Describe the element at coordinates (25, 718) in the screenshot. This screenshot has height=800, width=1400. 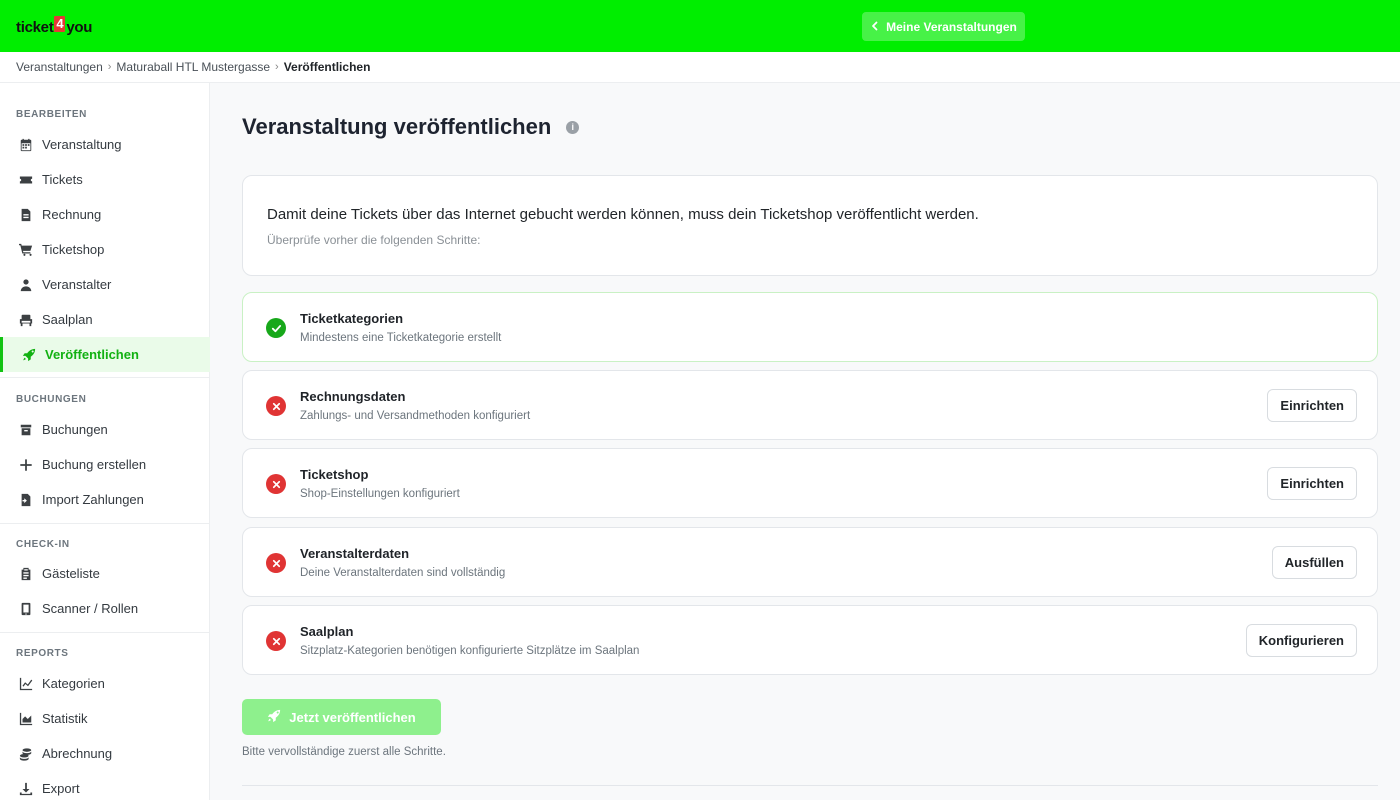
I see `area-chart-icon` at that location.